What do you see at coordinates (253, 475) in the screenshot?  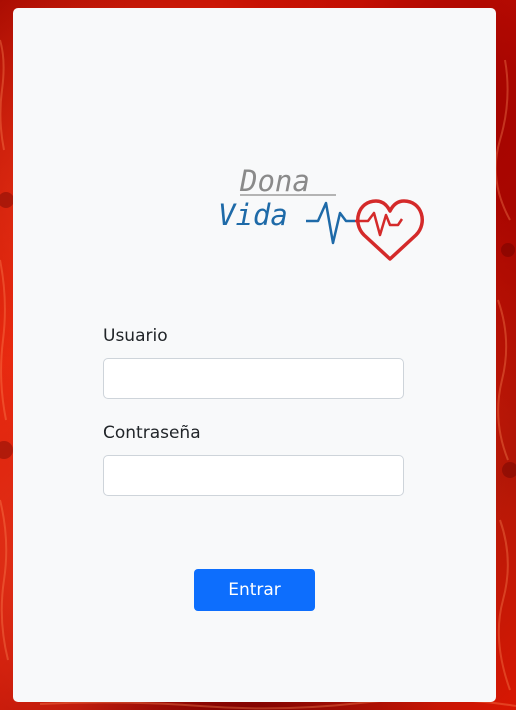 I see `password-input` at bounding box center [253, 475].